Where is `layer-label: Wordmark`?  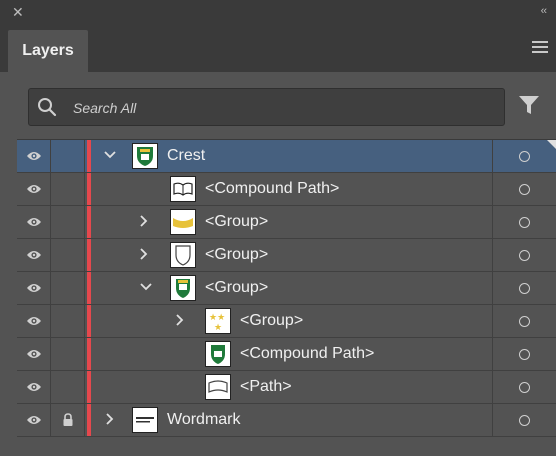 layer-label: Wordmark is located at coordinates (204, 420).